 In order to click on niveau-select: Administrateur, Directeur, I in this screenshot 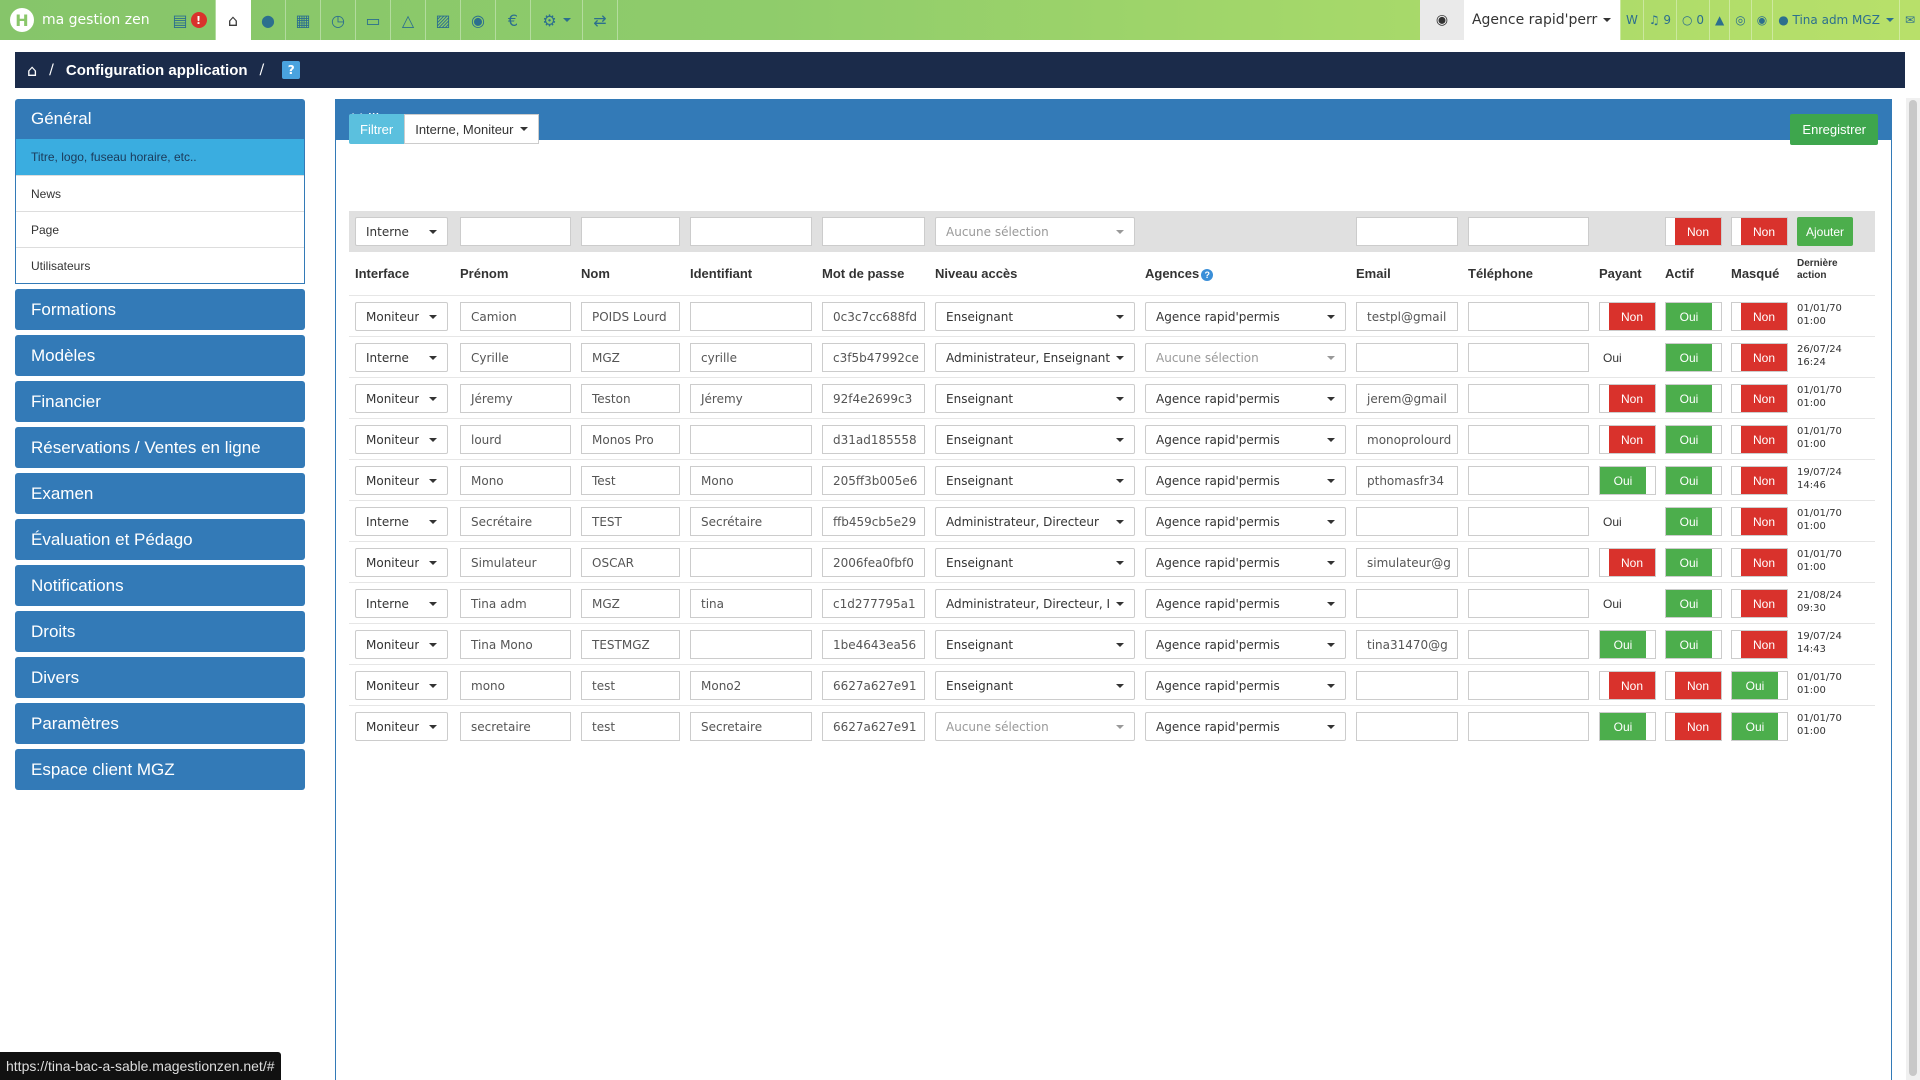, I will do `click(1035, 603)`.